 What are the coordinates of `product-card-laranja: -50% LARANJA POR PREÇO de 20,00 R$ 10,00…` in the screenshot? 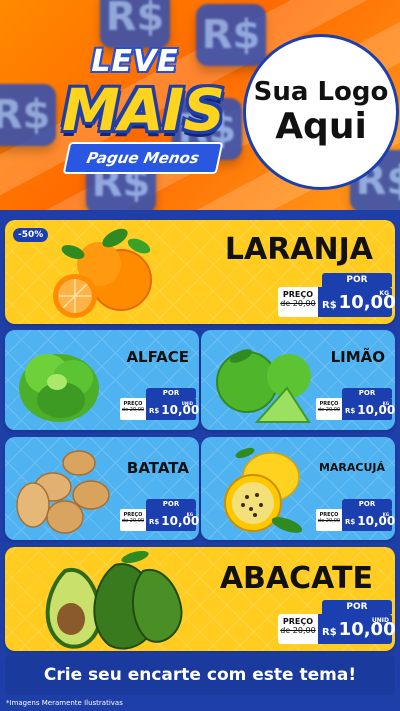 It's located at (200, 272).